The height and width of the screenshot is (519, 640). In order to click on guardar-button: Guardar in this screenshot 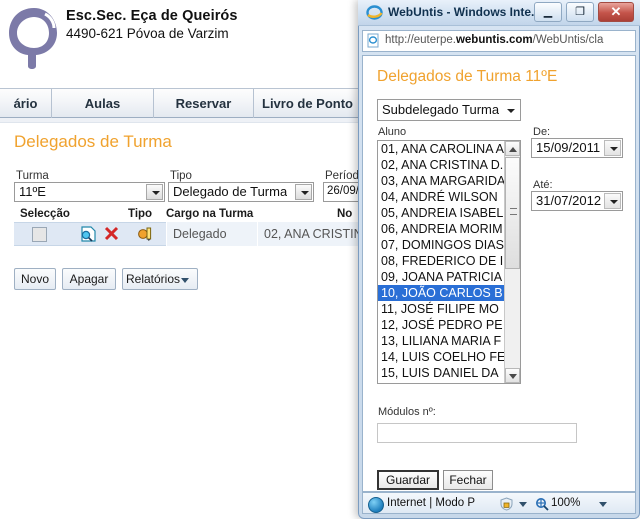, I will do `click(408, 480)`.